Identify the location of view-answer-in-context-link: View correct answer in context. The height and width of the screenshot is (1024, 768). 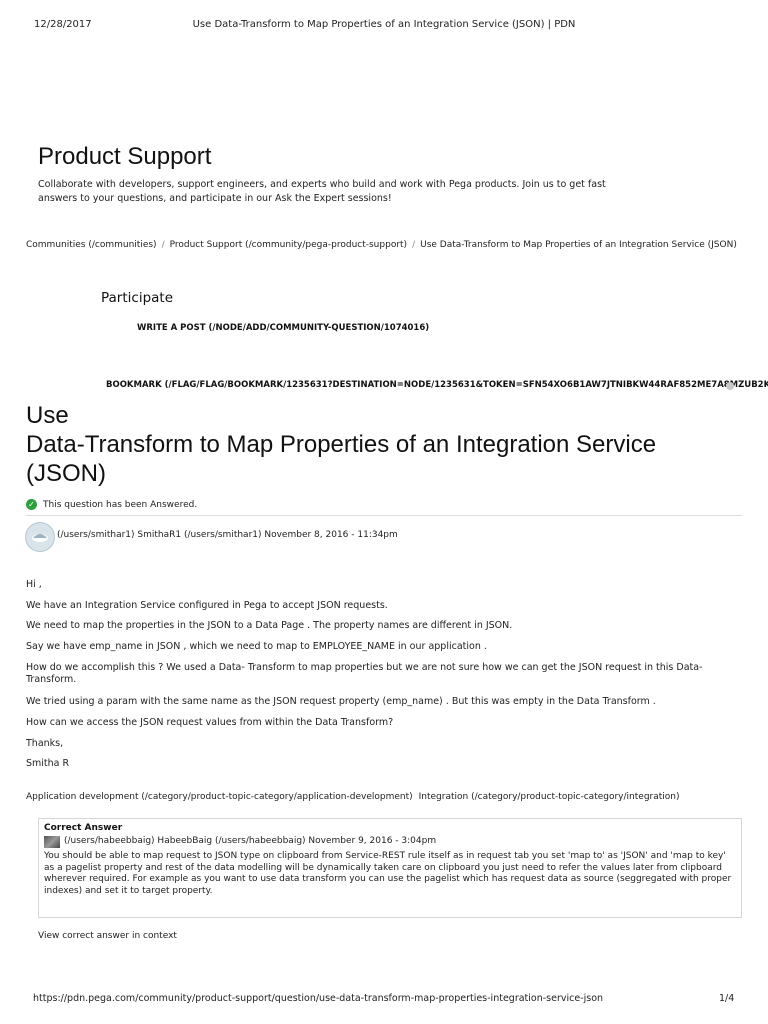
(107, 936).